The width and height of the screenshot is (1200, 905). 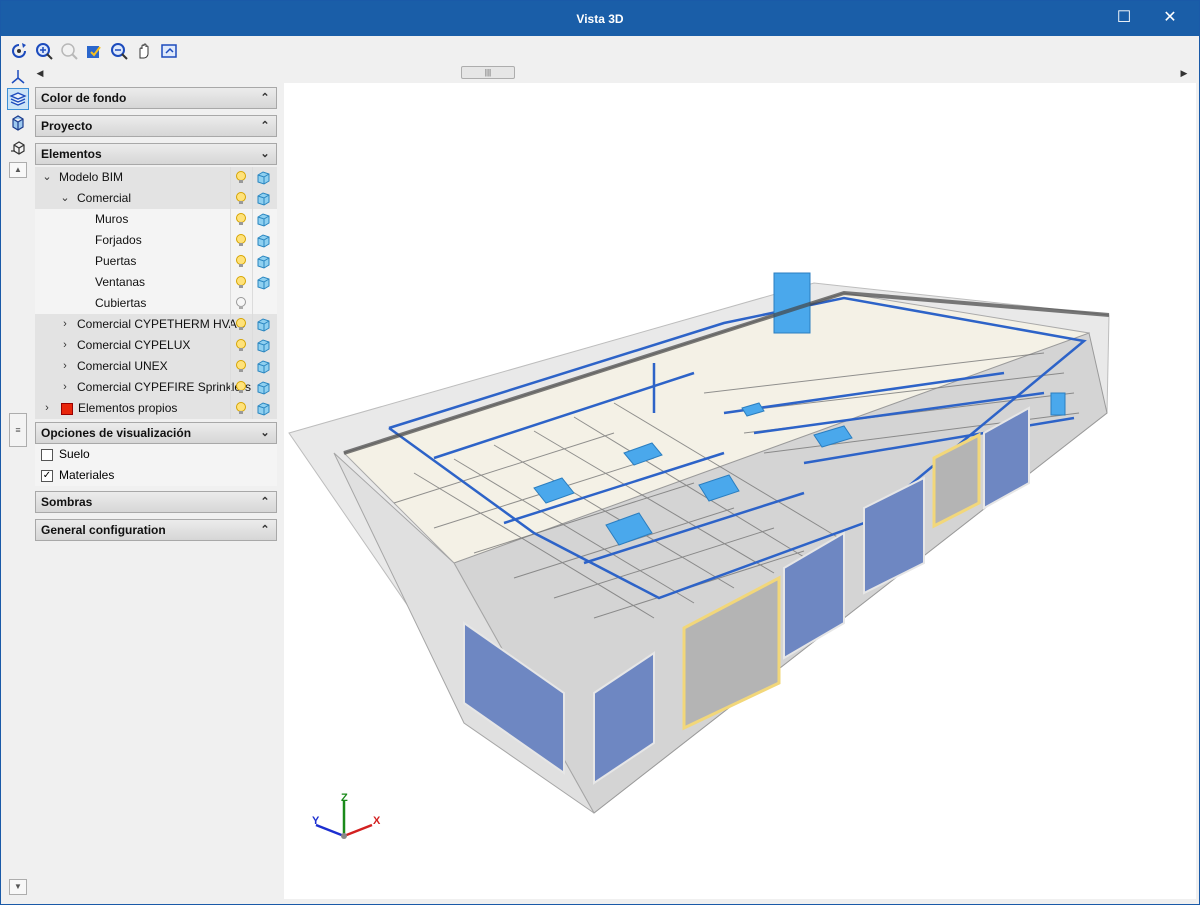 What do you see at coordinates (47, 455) in the screenshot?
I see `floor-checkbox` at bounding box center [47, 455].